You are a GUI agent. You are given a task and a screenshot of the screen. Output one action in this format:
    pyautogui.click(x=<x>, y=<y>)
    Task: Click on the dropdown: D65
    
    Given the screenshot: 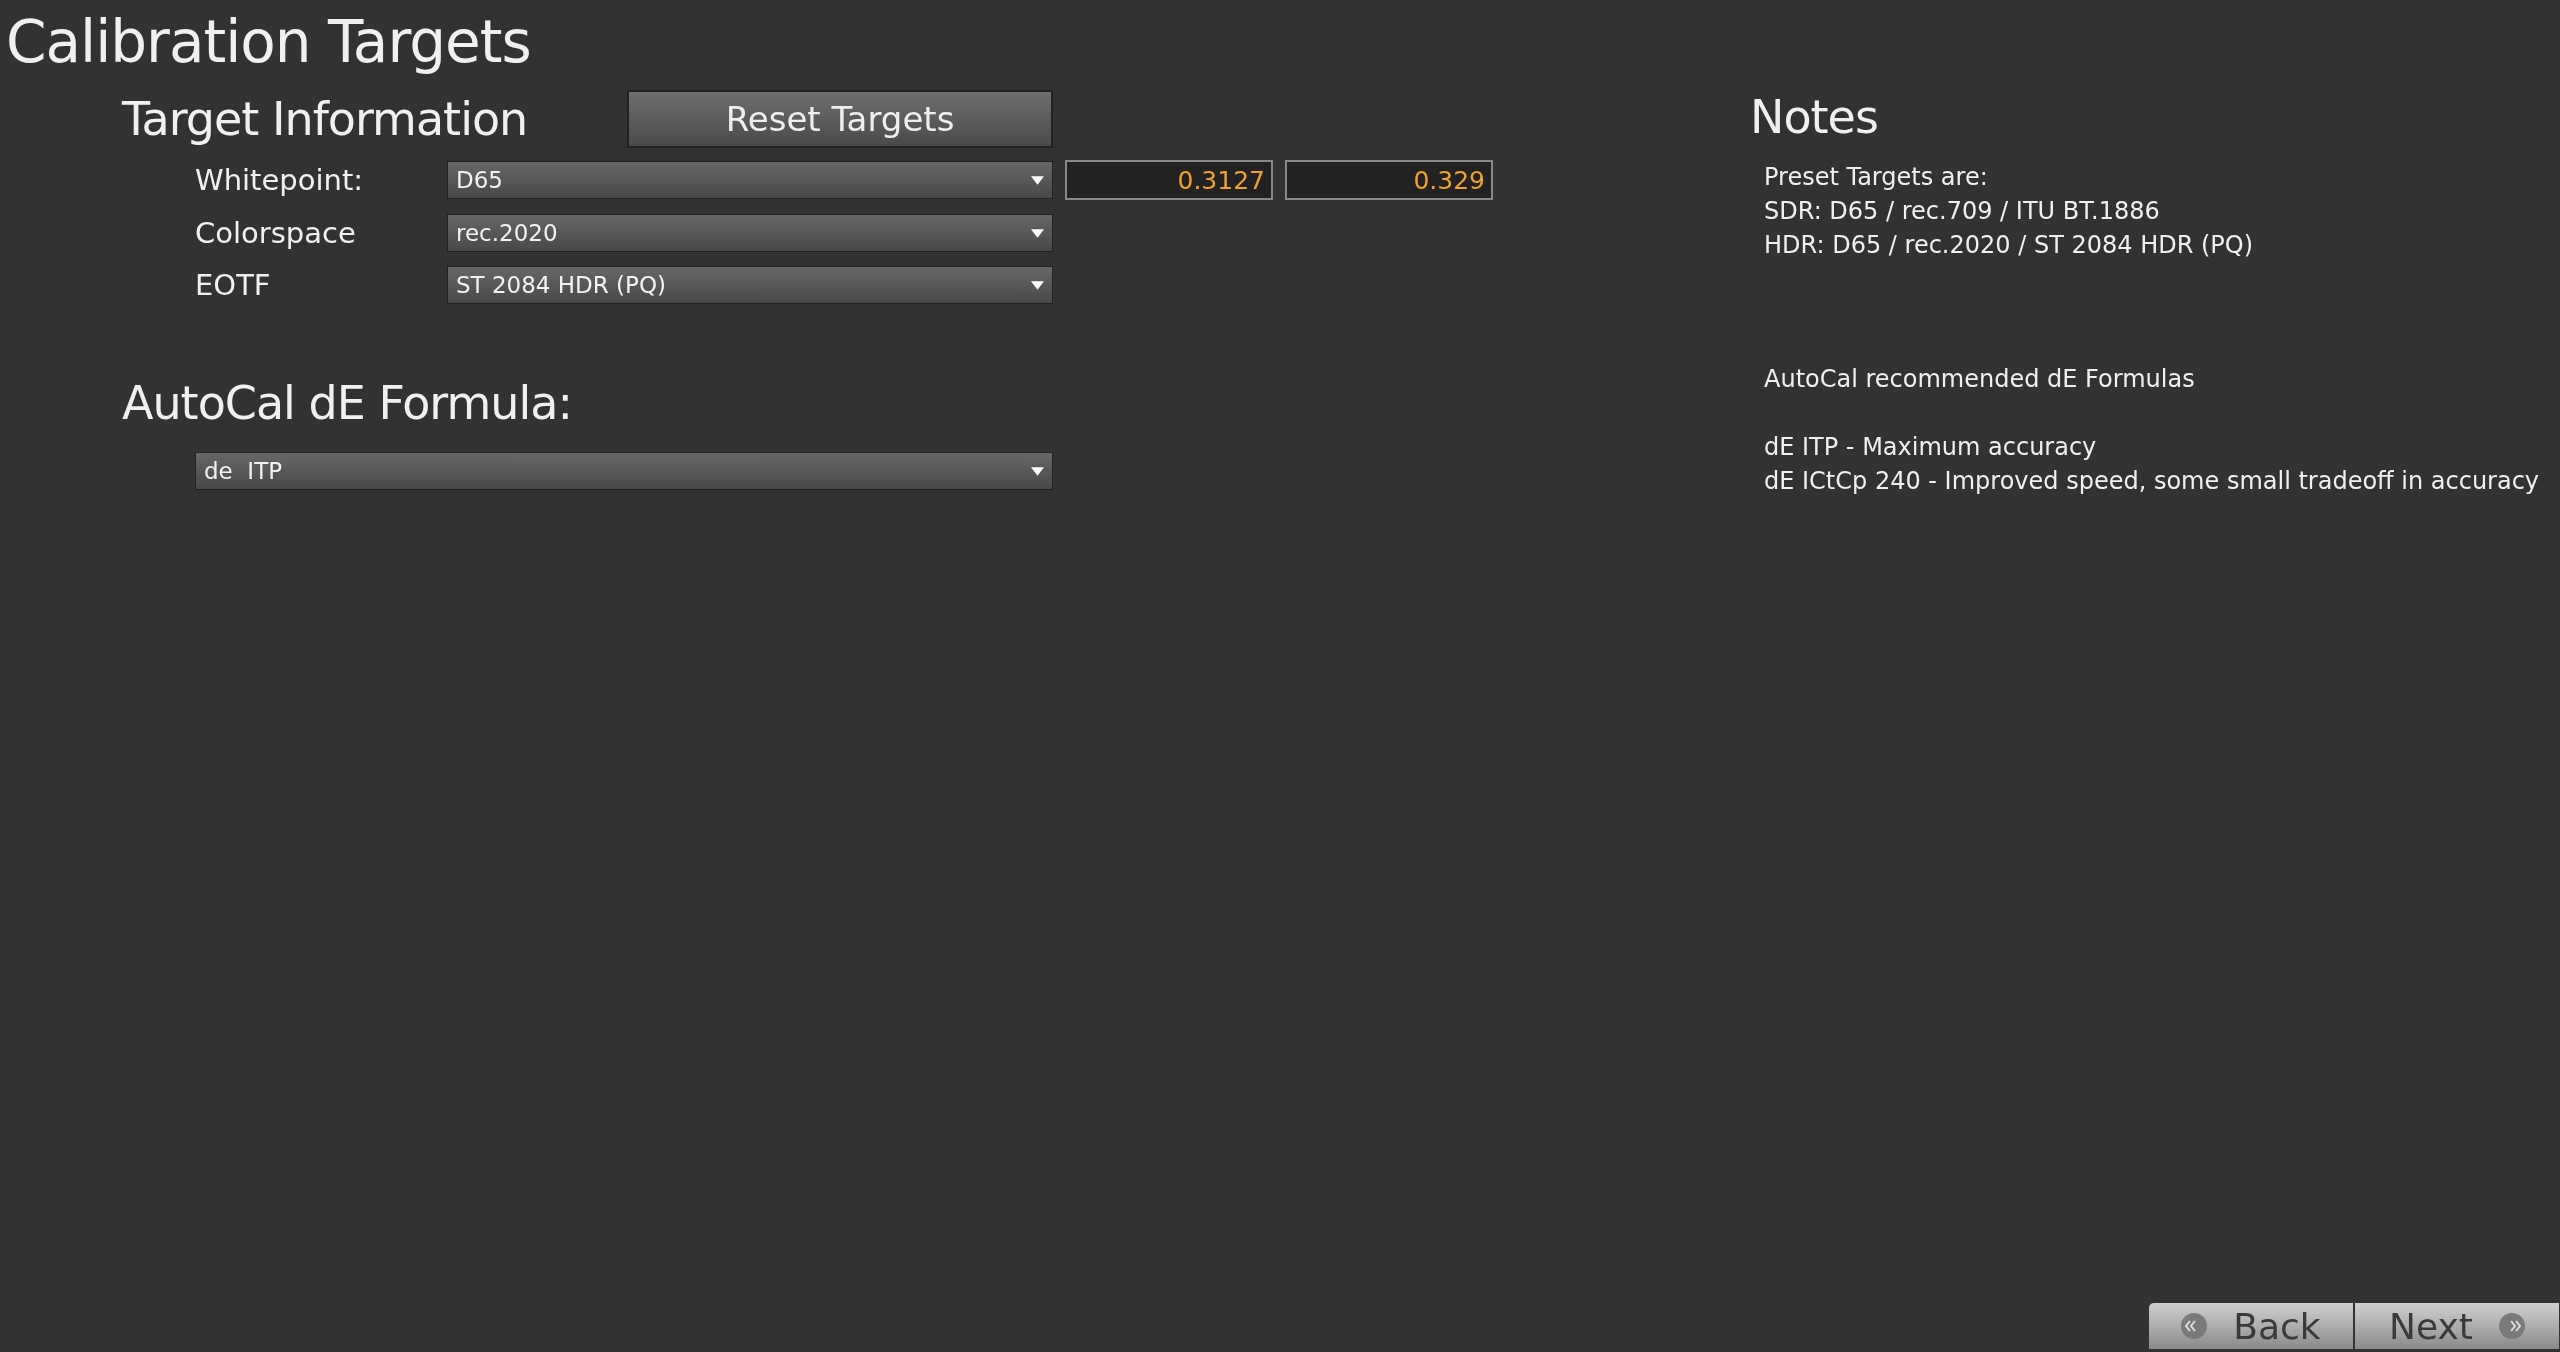 What is the action you would take?
    pyautogui.click(x=750, y=180)
    